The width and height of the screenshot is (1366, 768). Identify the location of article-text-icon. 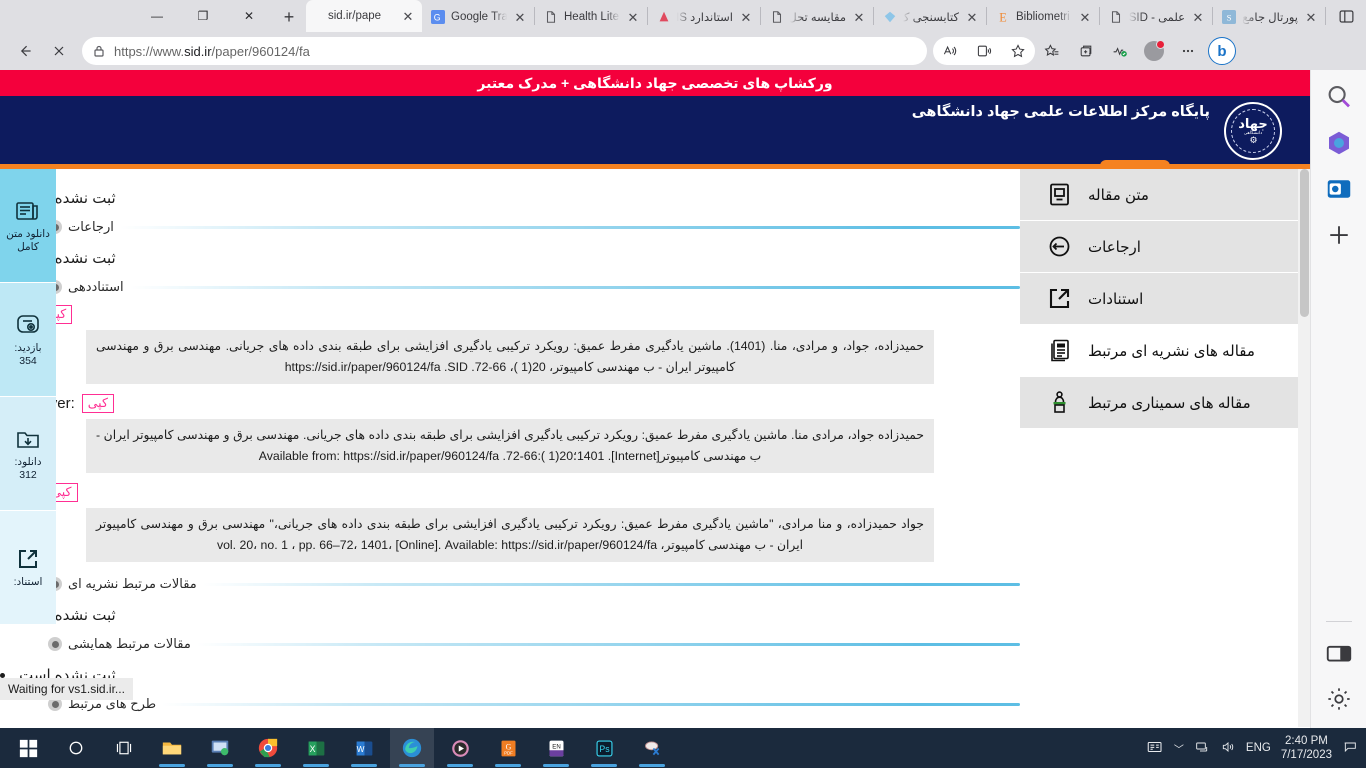
(1059, 194).